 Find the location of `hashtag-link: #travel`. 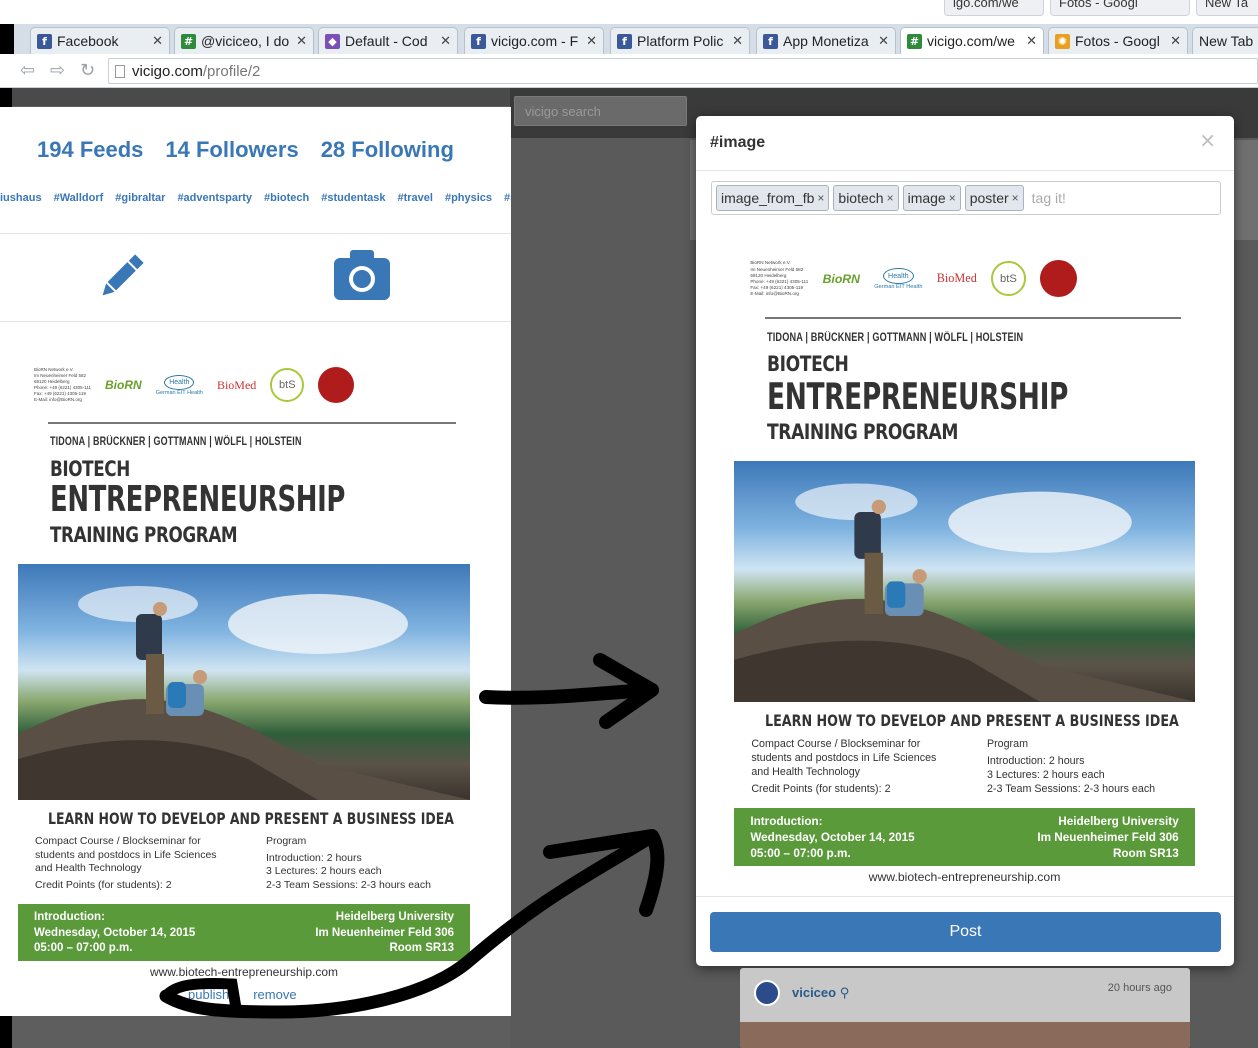

hashtag-link: #travel is located at coordinates (414, 198).